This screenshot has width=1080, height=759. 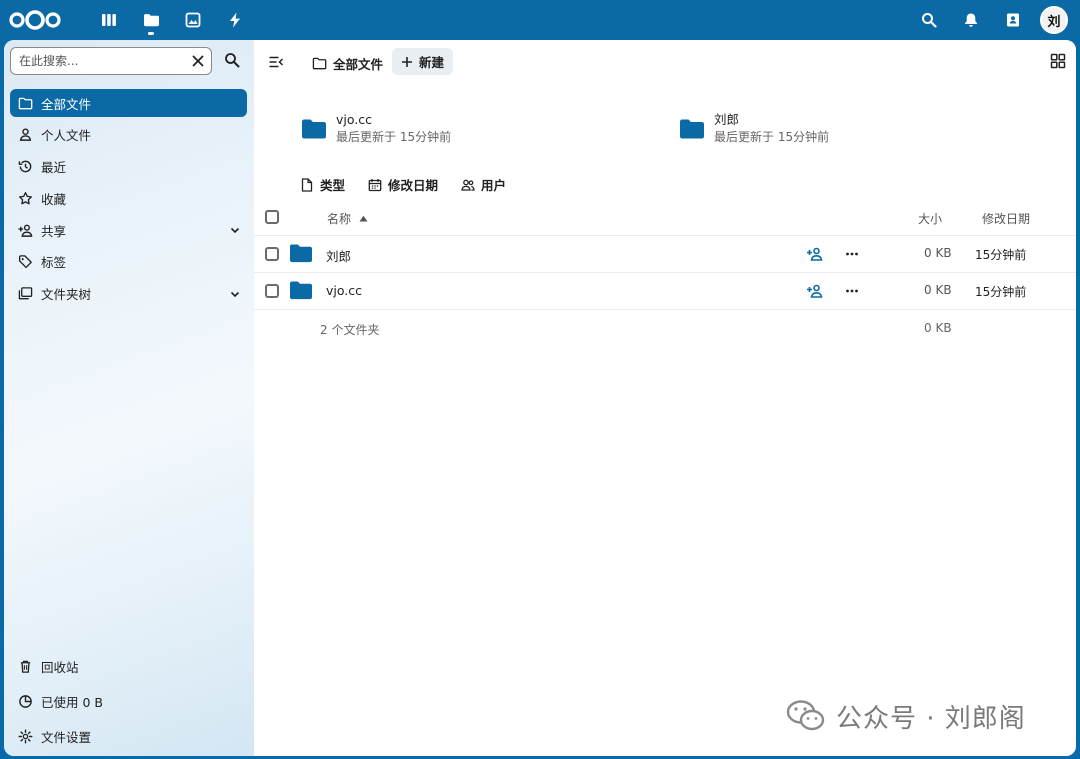 What do you see at coordinates (407, 61) in the screenshot?
I see `plus-icon` at bounding box center [407, 61].